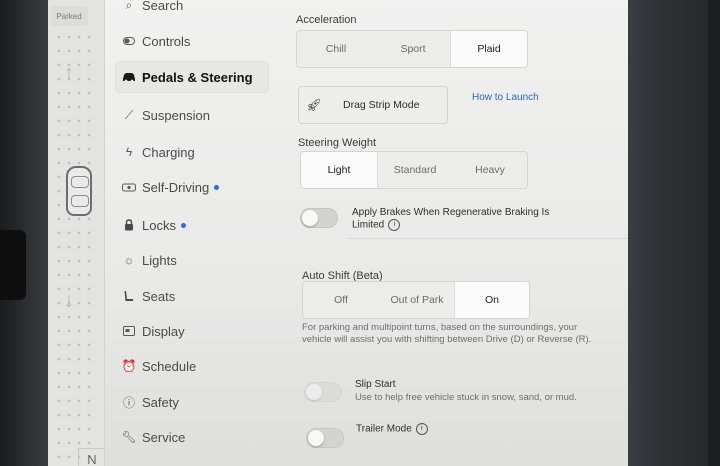 This screenshot has width=720, height=466. I want to click on gear-indicator: N, so click(91, 457).